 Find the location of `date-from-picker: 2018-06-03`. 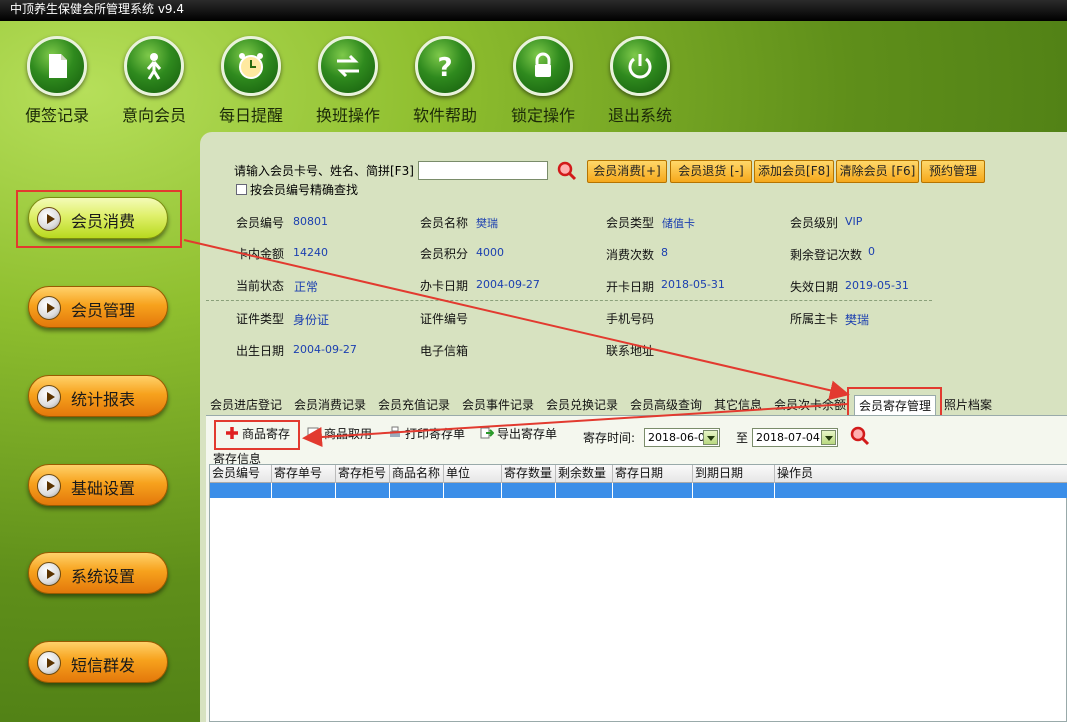

date-from-picker: 2018-06-03 is located at coordinates (682, 437).